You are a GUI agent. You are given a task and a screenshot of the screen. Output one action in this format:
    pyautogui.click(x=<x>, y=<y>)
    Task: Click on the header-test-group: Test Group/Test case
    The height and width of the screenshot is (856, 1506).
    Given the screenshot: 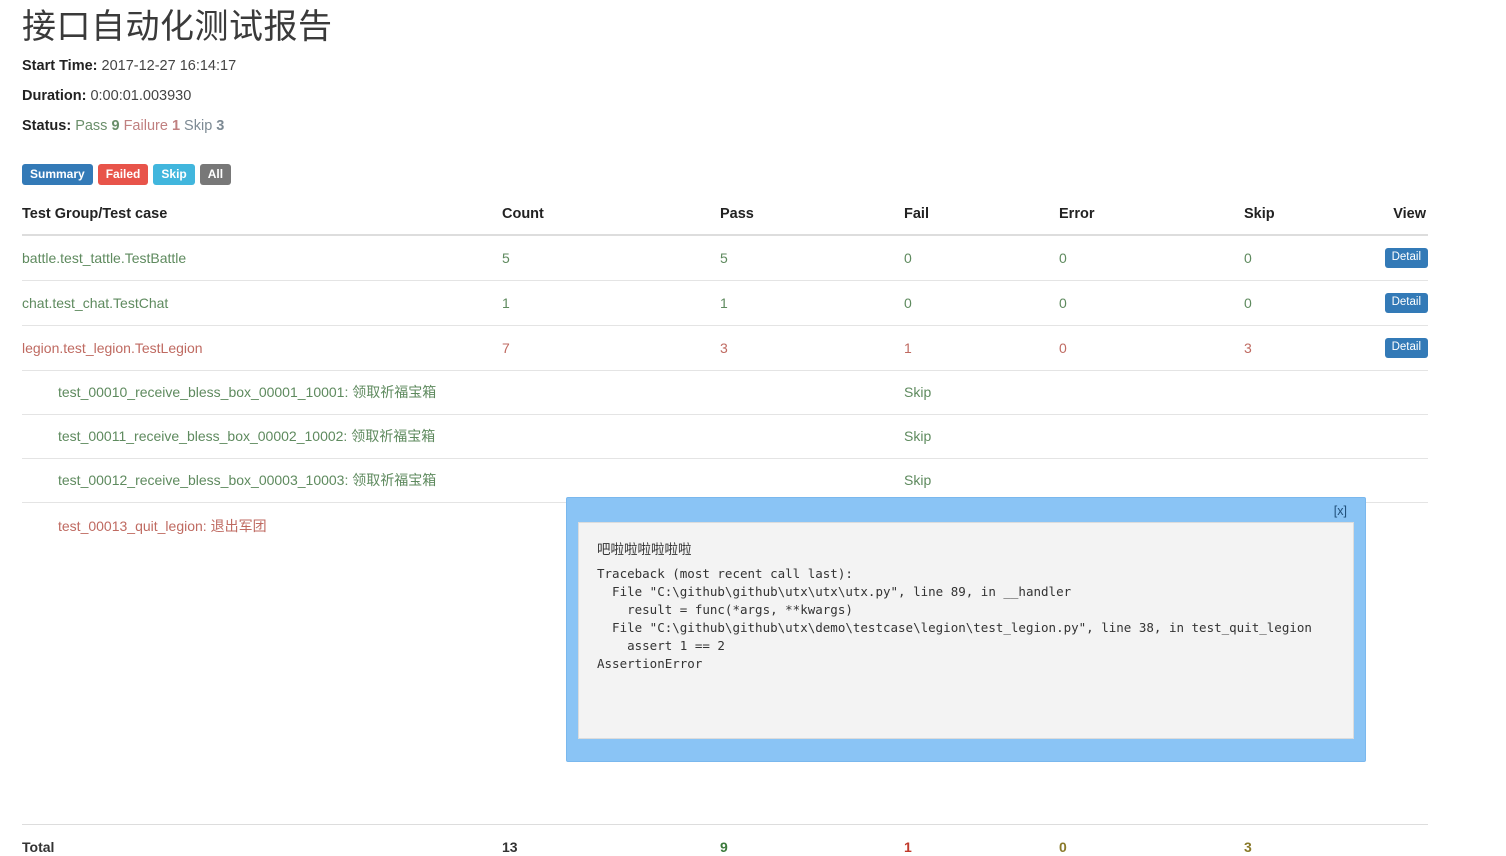 What is the action you would take?
    pyautogui.click(x=262, y=217)
    